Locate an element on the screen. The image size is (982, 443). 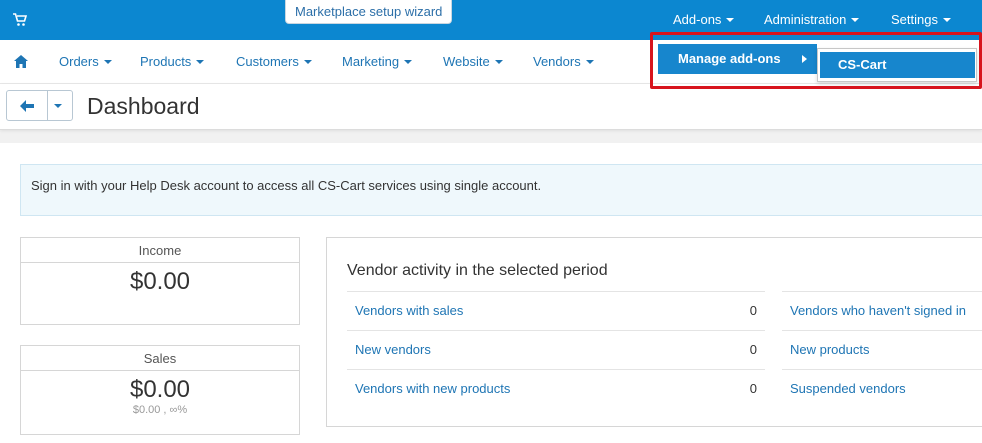
nav-products-label: Products is located at coordinates (166, 61).